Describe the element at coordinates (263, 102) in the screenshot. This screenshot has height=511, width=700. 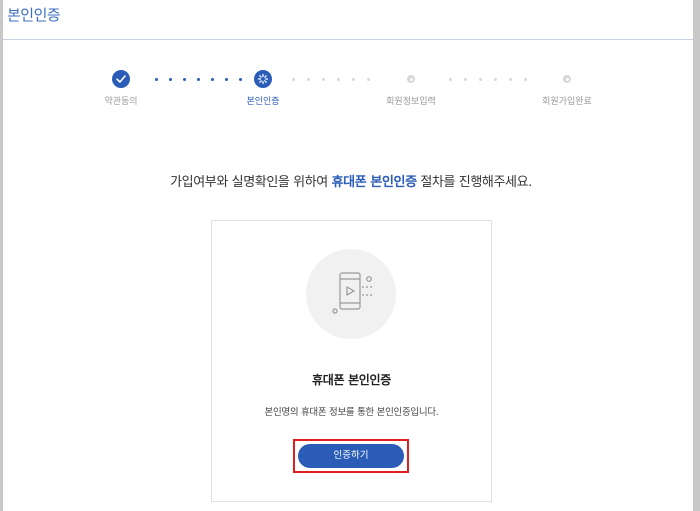
I see `step-label: 본인인증` at that location.